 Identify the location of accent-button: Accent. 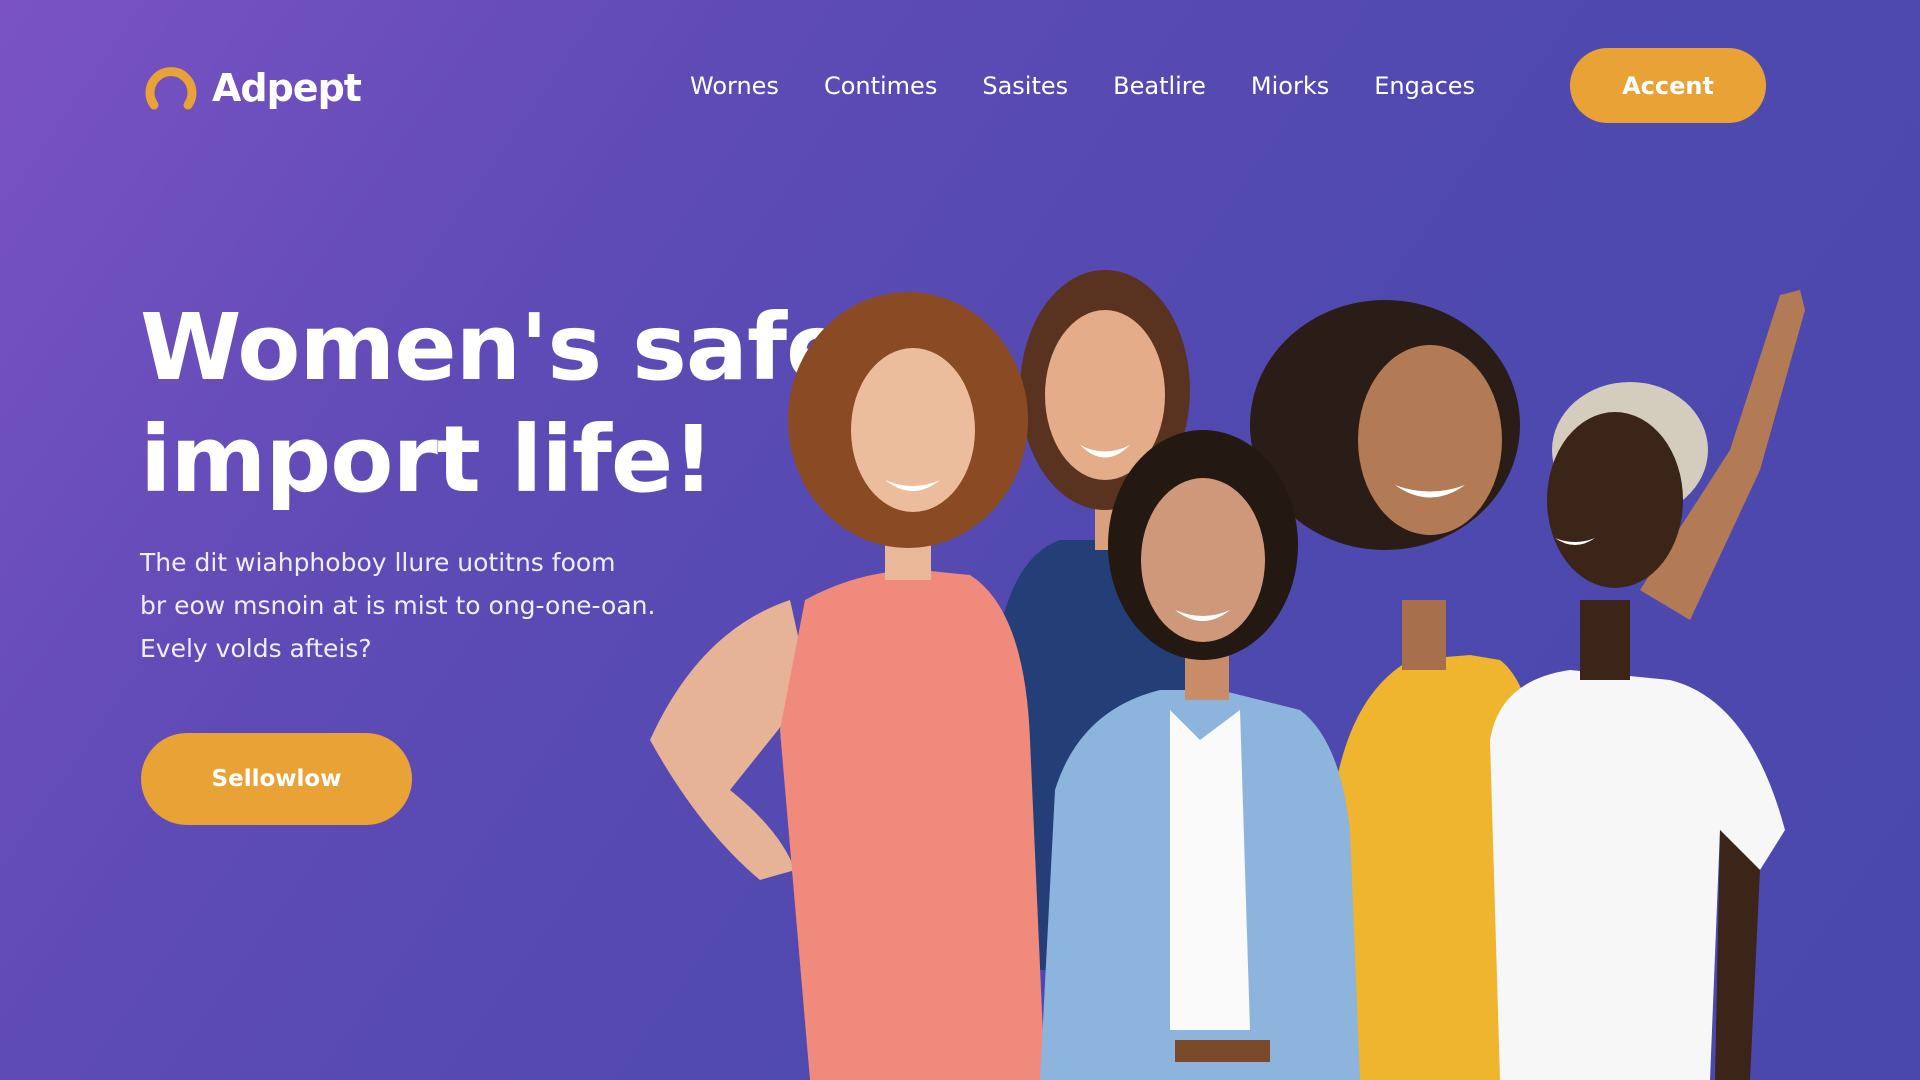
(1668, 85).